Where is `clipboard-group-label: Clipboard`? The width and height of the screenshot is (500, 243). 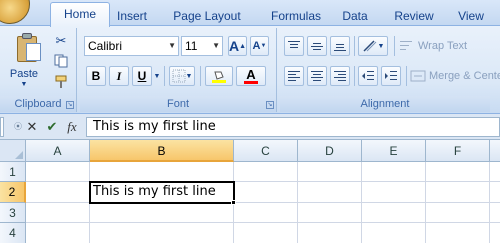 clipboard-group-label: Clipboard is located at coordinates (38, 104).